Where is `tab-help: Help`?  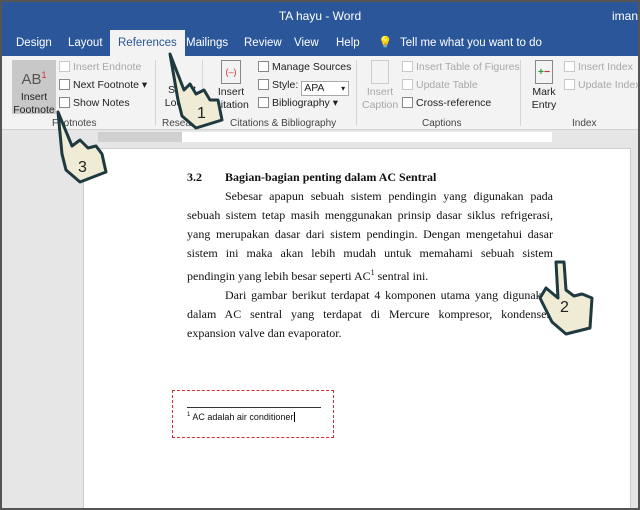 tab-help: Help is located at coordinates (348, 43).